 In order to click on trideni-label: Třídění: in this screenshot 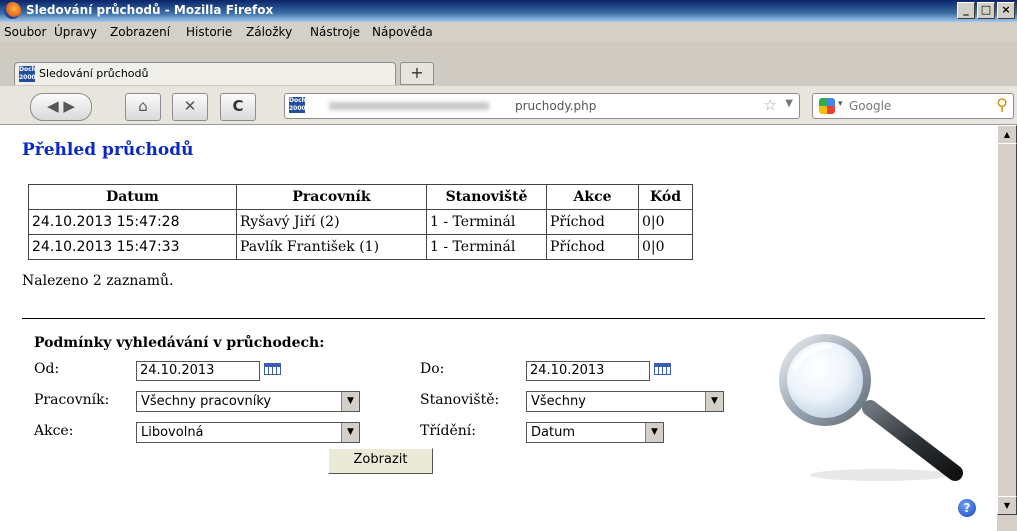, I will do `click(448, 431)`.